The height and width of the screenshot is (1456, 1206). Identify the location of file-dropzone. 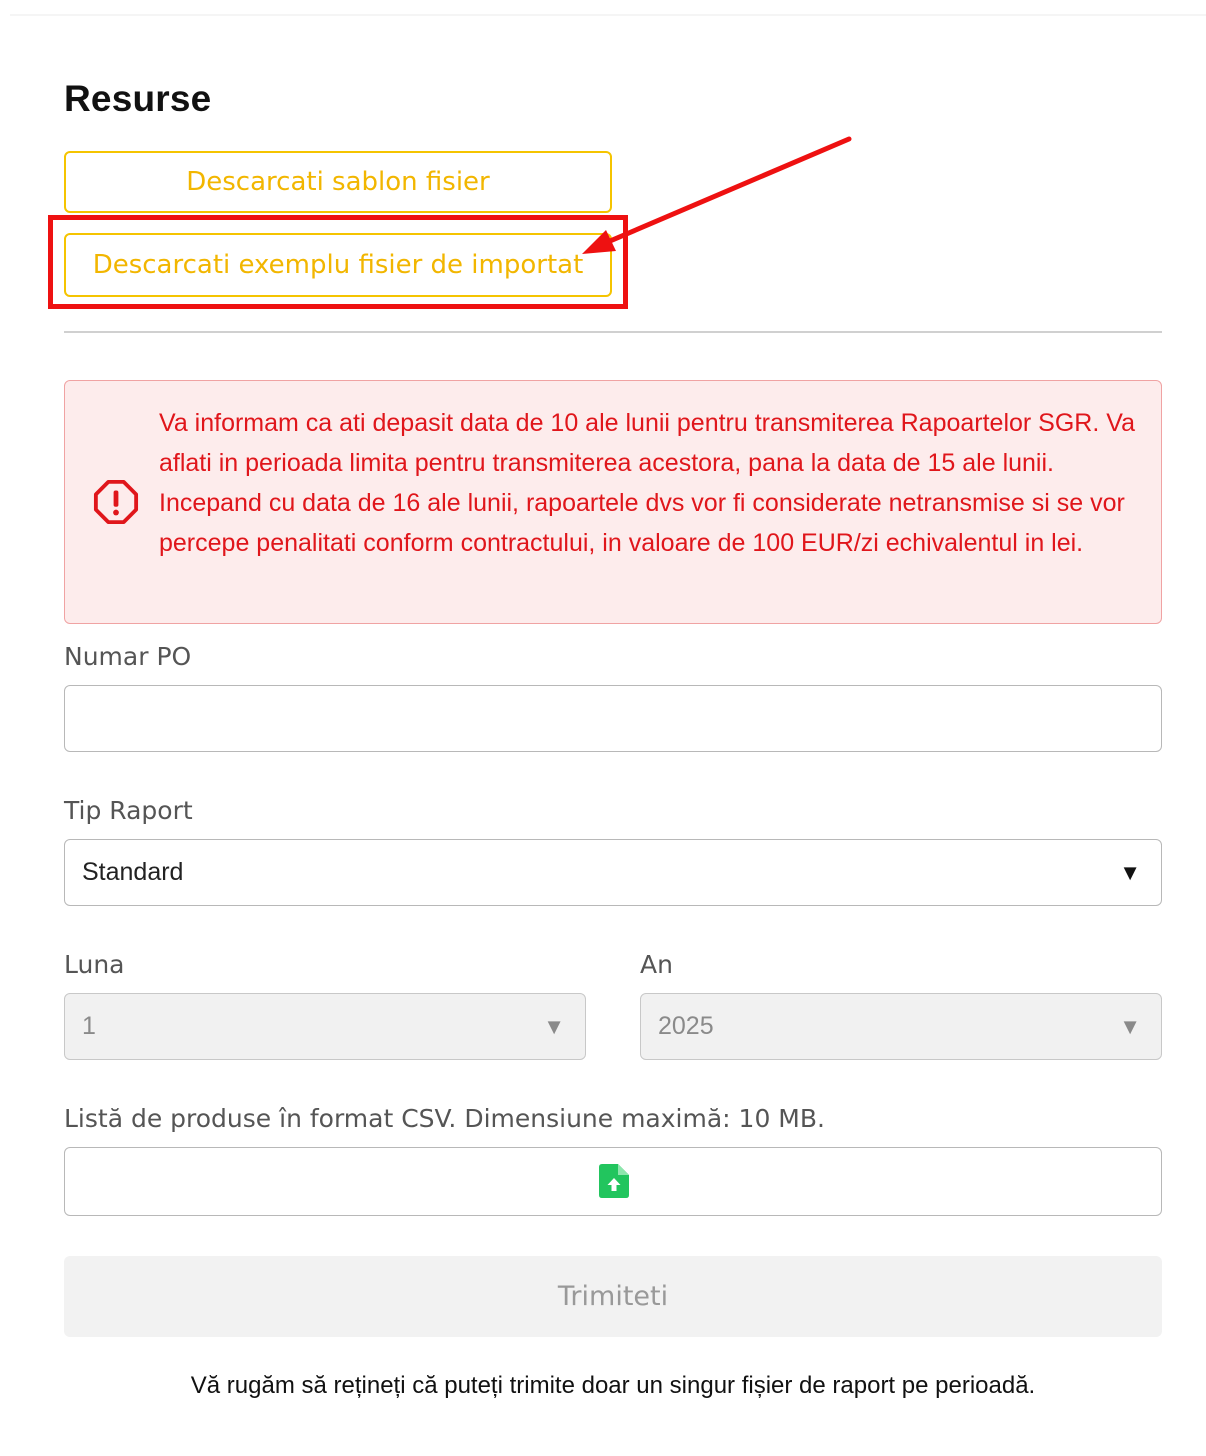
(613, 1181).